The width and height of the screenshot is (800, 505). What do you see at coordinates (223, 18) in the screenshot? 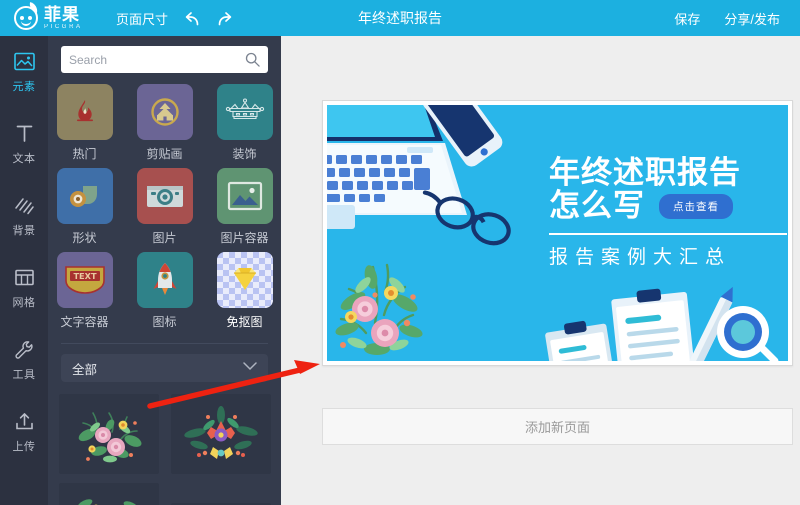
I see `redo-arrow-icon` at bounding box center [223, 18].